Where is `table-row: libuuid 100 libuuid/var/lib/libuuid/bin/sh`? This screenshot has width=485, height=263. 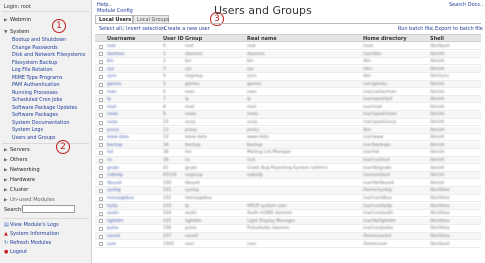
table-row: libuuid 100 libuuid/var/lib/libuuid/bin/sh is located at coordinates (288, 184).